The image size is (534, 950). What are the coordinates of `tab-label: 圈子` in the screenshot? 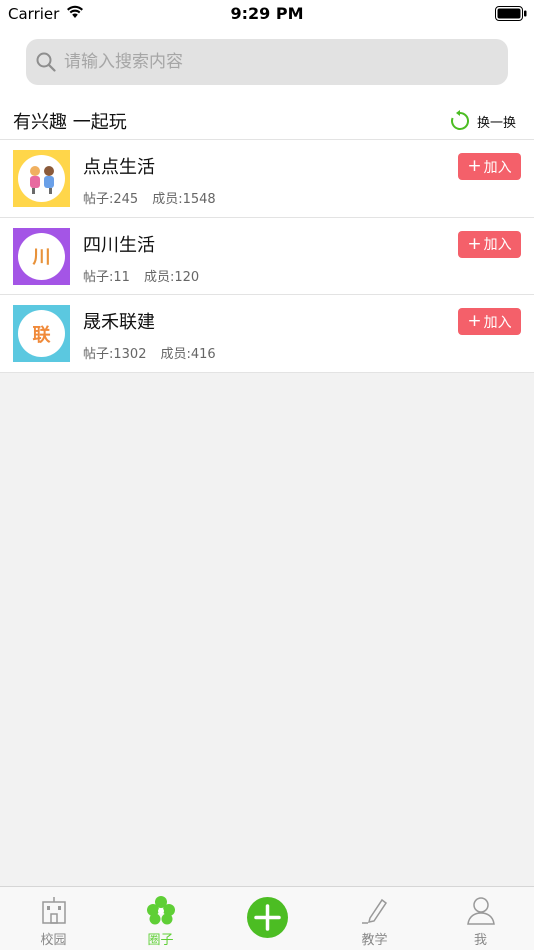 It's located at (160, 940).